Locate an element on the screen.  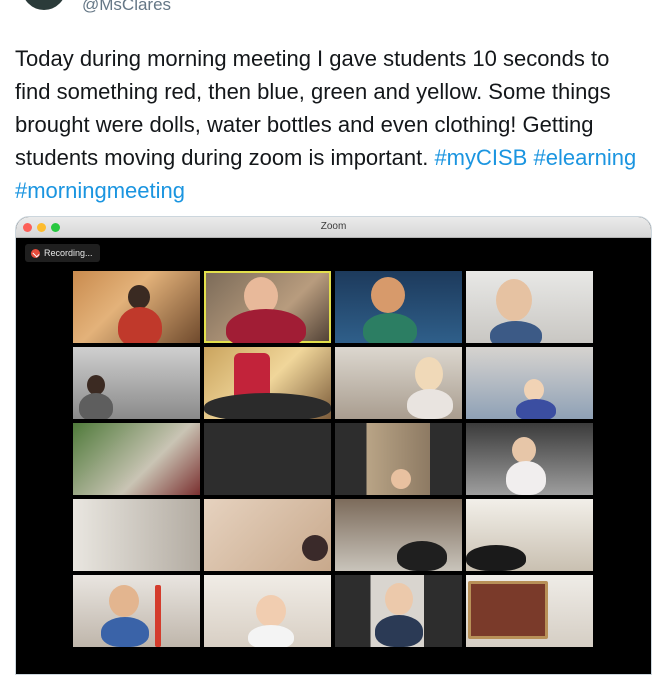
zoom-title-bar: Zoom is located at coordinates (333, 227).